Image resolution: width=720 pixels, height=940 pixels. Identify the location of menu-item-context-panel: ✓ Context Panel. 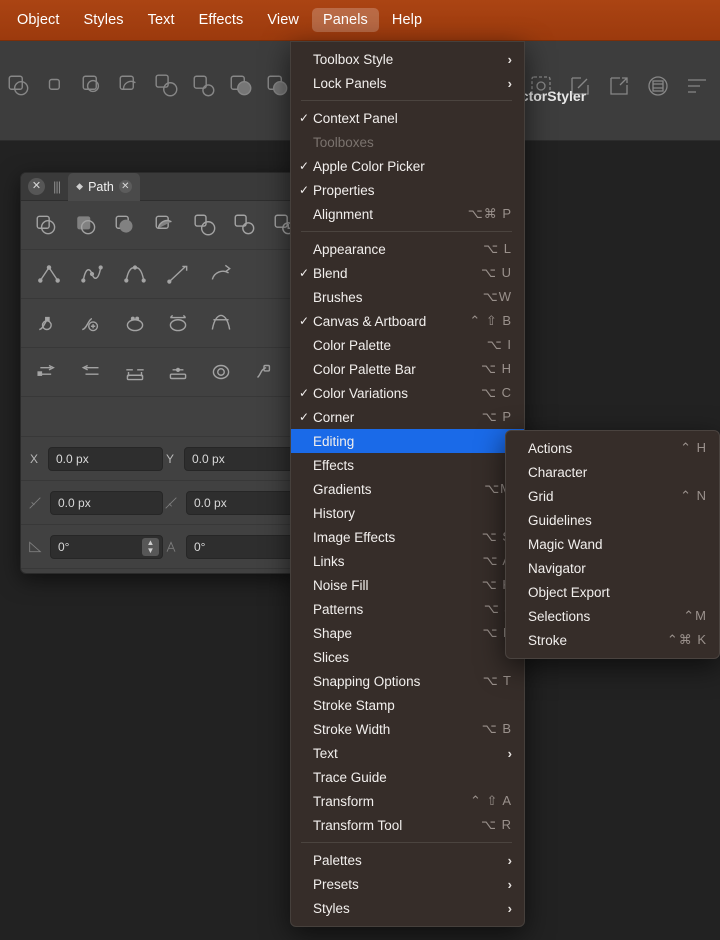
(407, 118).